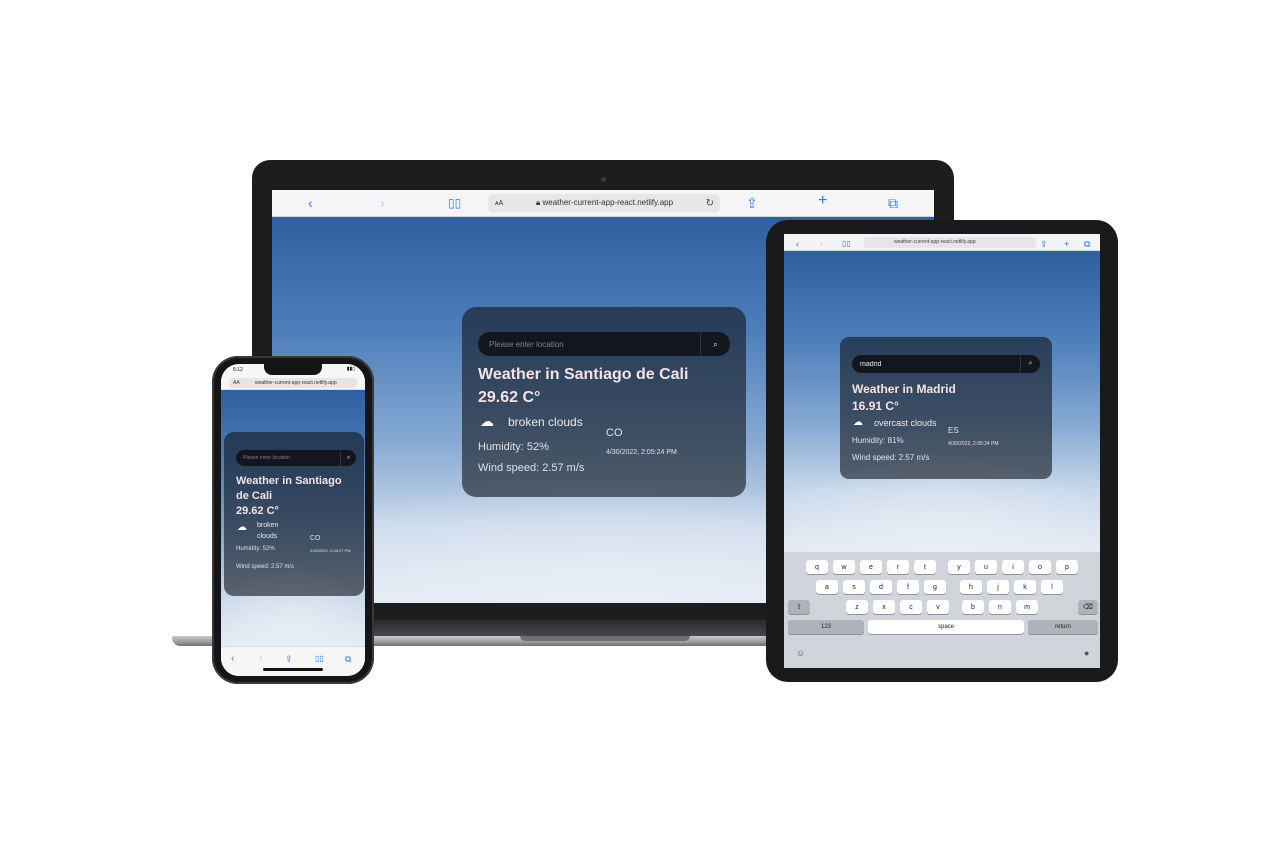  What do you see at coordinates (950, 242) in the screenshot?
I see `address-bar: weather-current-app-react.netlify.app` at bounding box center [950, 242].